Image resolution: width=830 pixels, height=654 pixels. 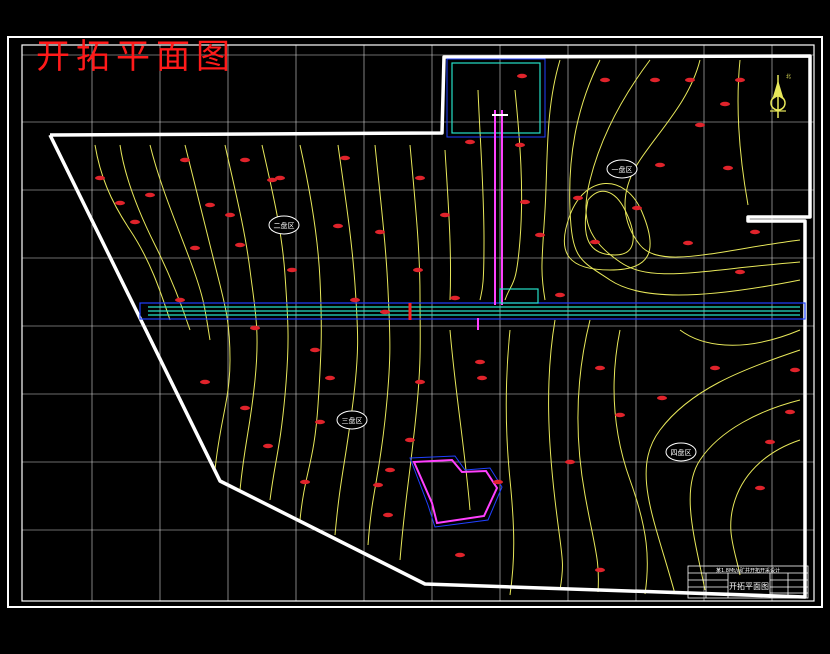 What do you see at coordinates (519, 296) in the screenshot?
I see `shaft-bottom-yard` at bounding box center [519, 296].